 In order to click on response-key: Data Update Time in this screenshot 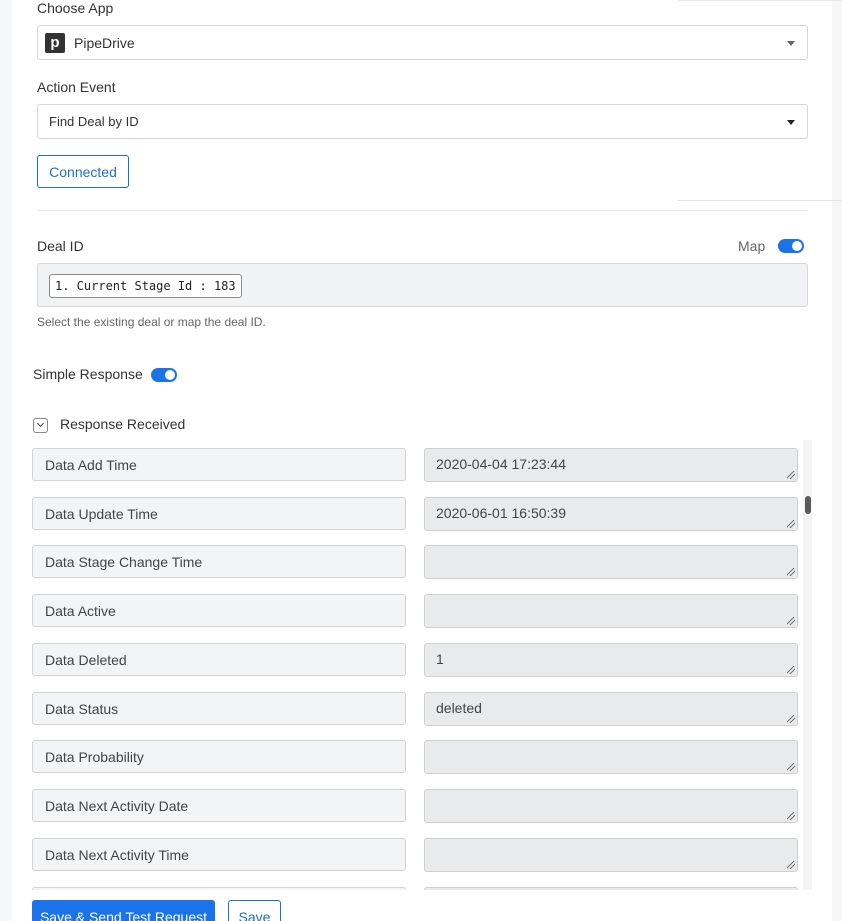, I will do `click(219, 513)`.